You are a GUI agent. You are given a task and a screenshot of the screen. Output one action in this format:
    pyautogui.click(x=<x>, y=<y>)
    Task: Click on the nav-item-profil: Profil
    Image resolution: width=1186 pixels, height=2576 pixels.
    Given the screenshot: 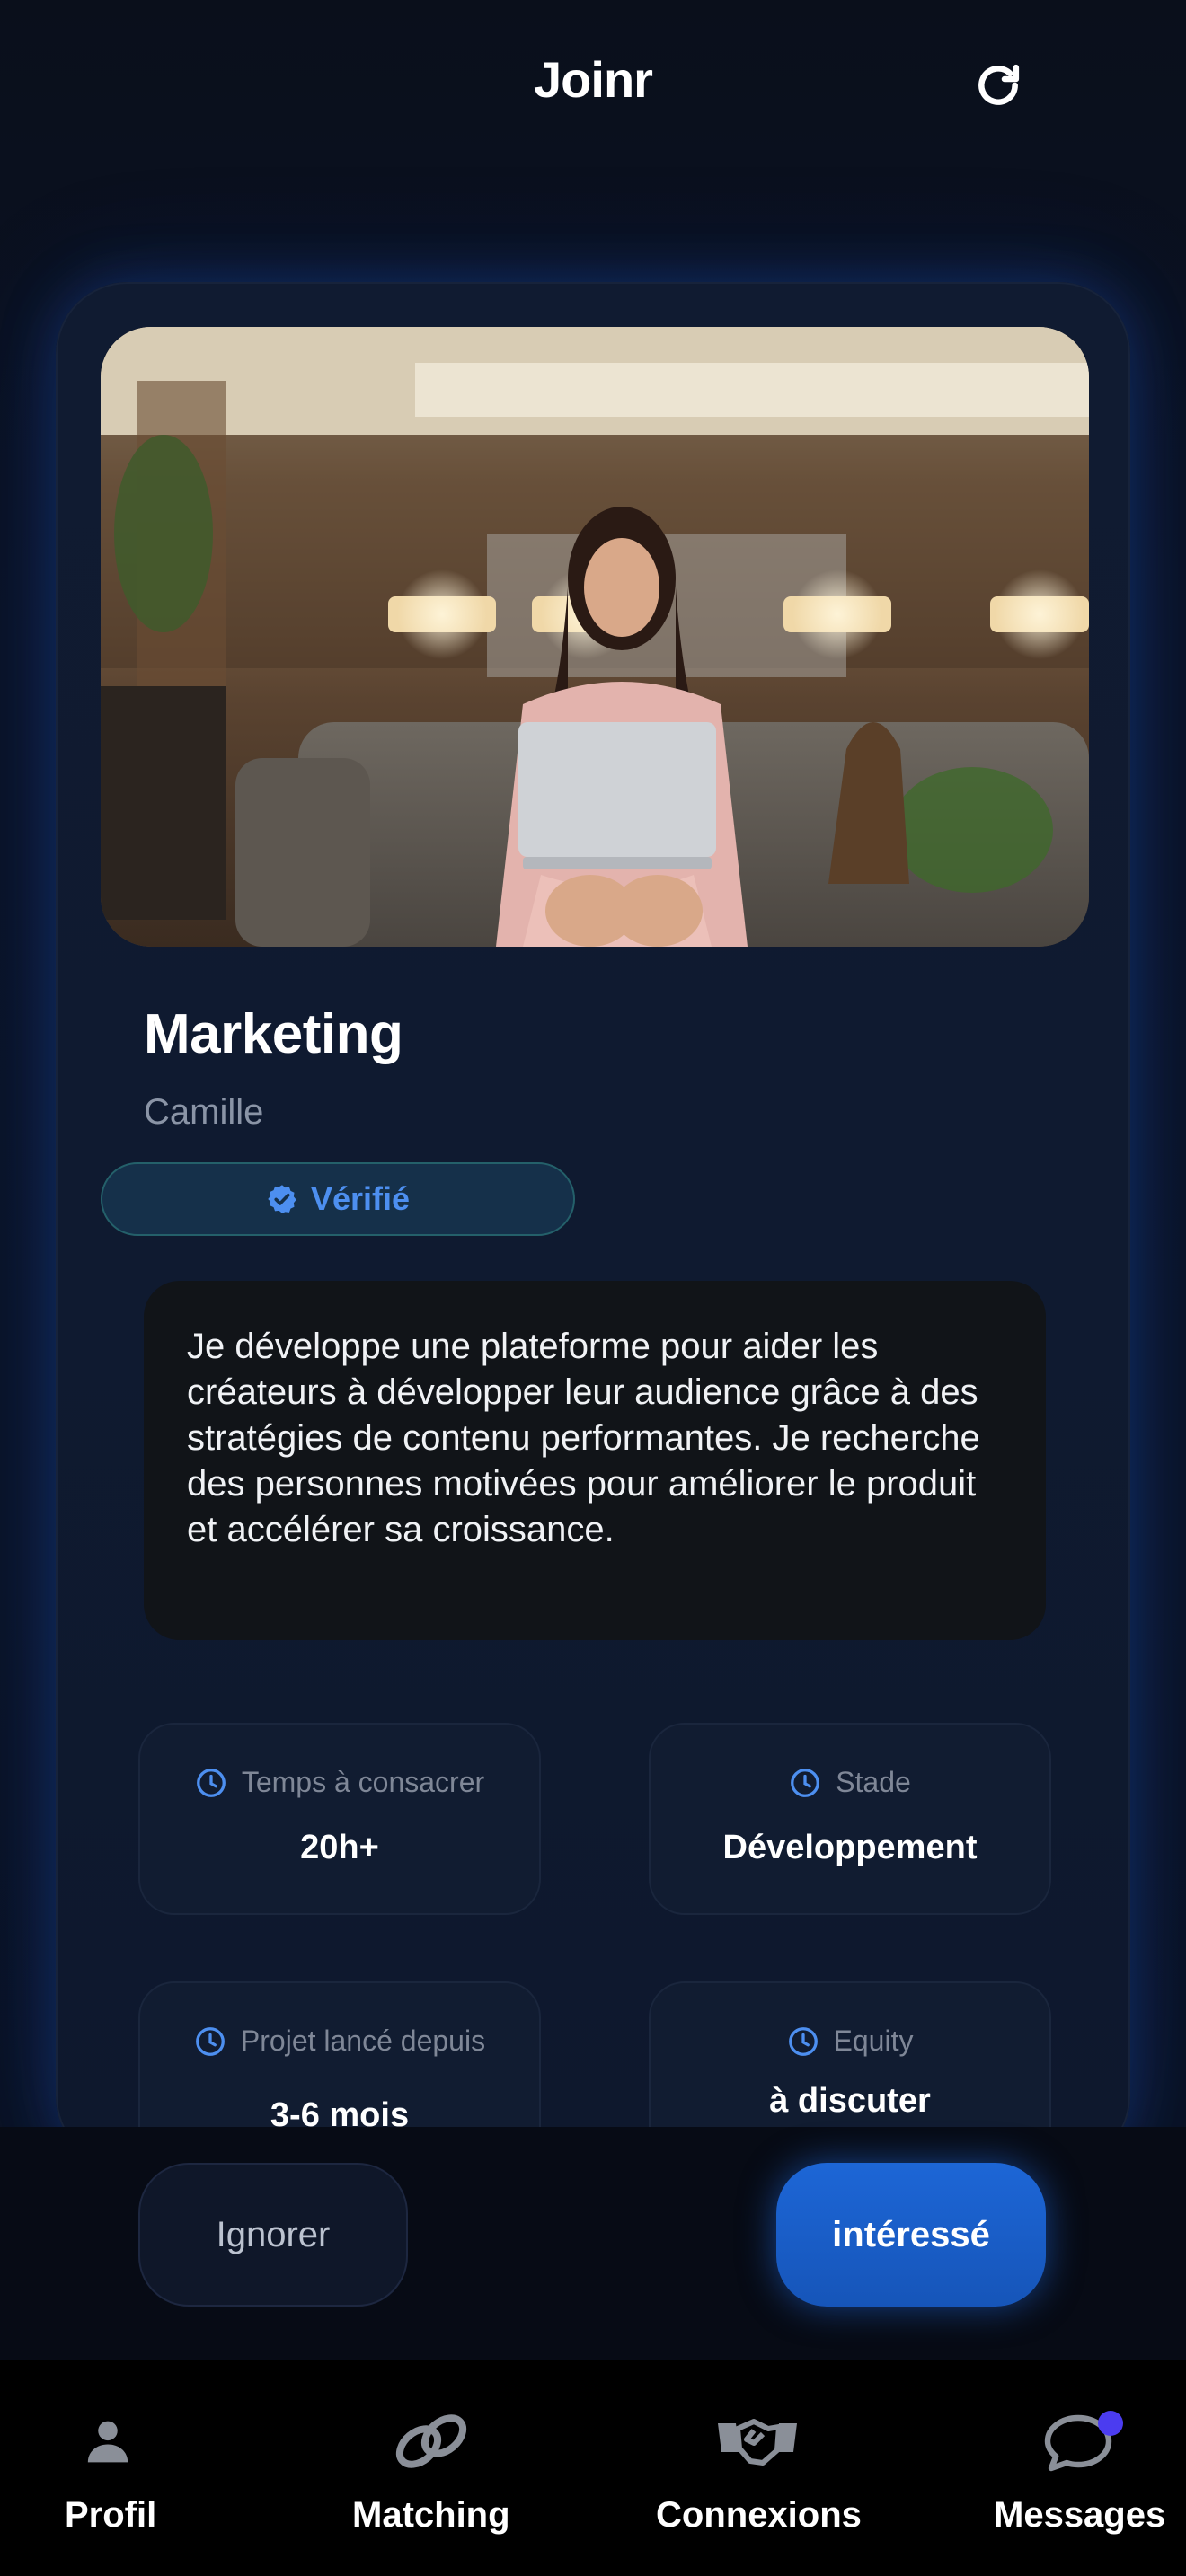 What is the action you would take?
    pyautogui.click(x=108, y=2468)
    